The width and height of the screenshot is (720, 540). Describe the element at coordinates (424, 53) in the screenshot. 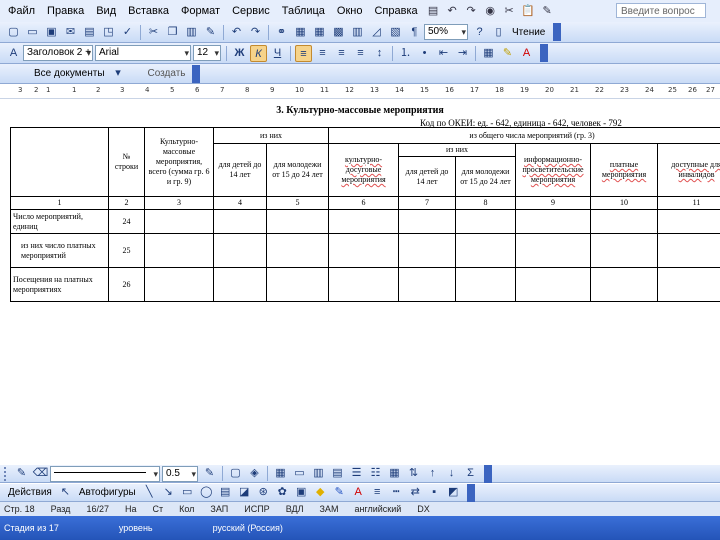

I see `bullets-icon: •` at that location.